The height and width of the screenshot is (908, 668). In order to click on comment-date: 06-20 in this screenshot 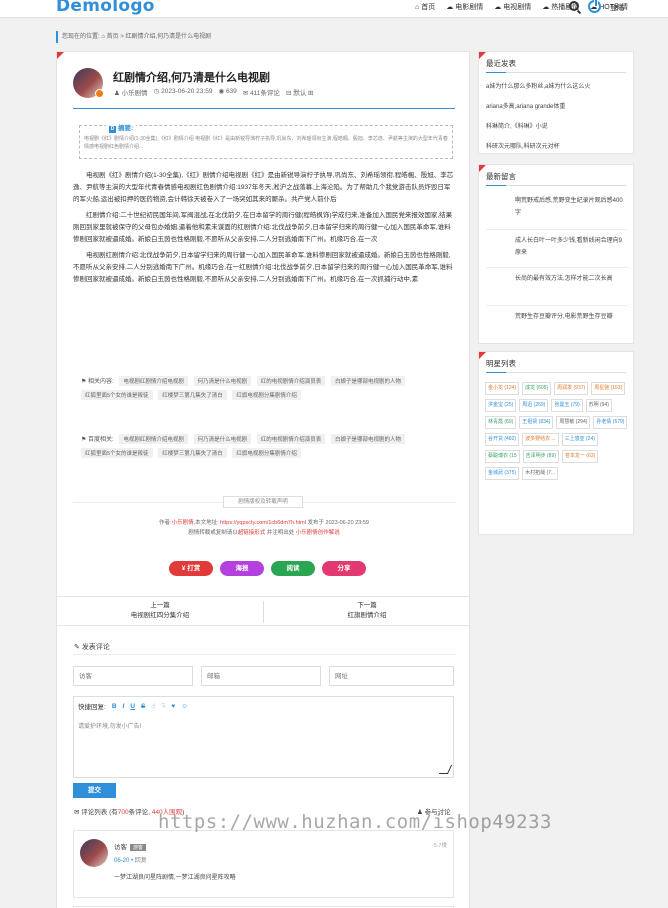, I will do `click(122, 861)`.